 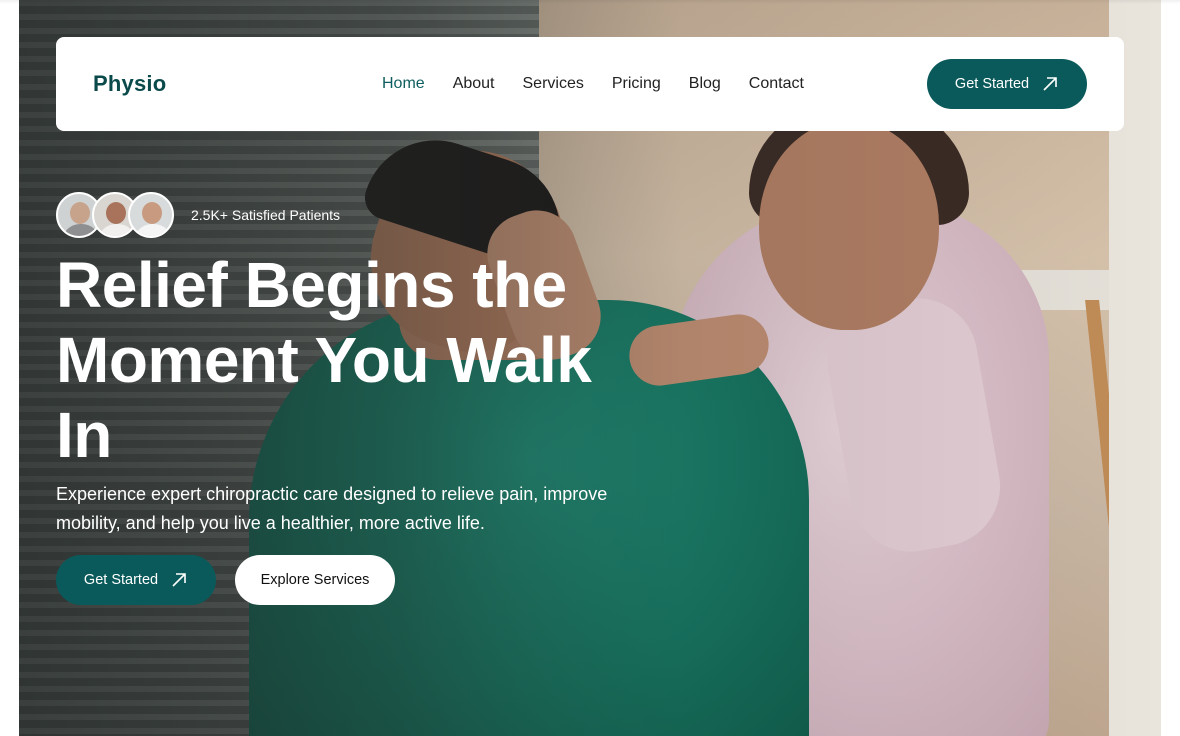 I want to click on satisfied-patients-text: 2.5K+ Satisfied Patients, so click(x=266, y=215).